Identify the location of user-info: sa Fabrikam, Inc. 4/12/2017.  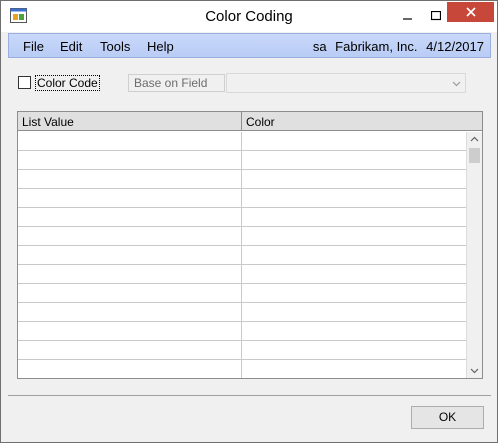
(396, 46).